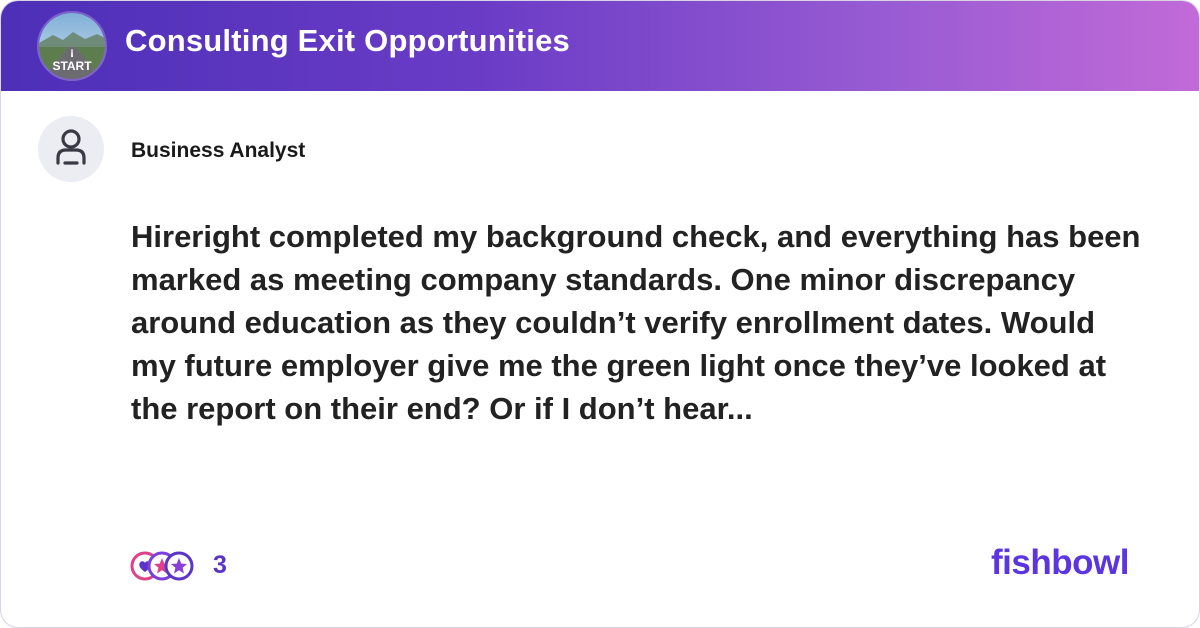 The width and height of the screenshot is (1200, 628). I want to click on reaction-count: 3, so click(220, 565).